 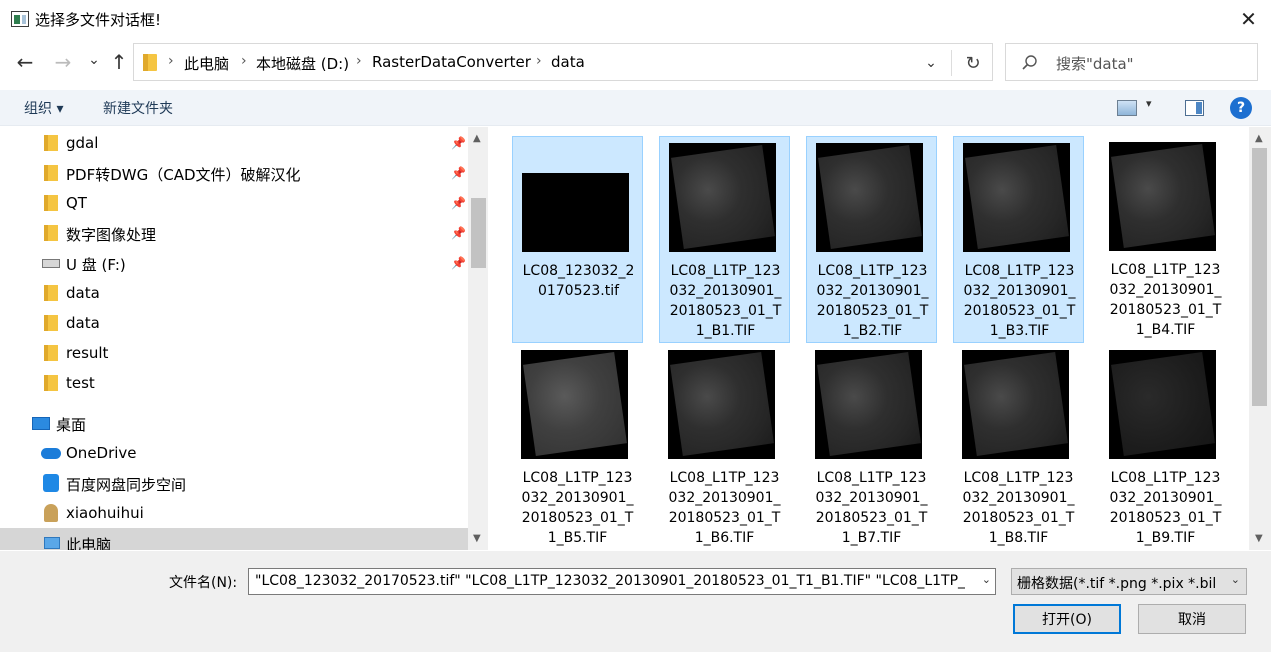 What do you see at coordinates (71, 425) in the screenshot?
I see `sidebar-item-label: 桌面` at bounding box center [71, 425].